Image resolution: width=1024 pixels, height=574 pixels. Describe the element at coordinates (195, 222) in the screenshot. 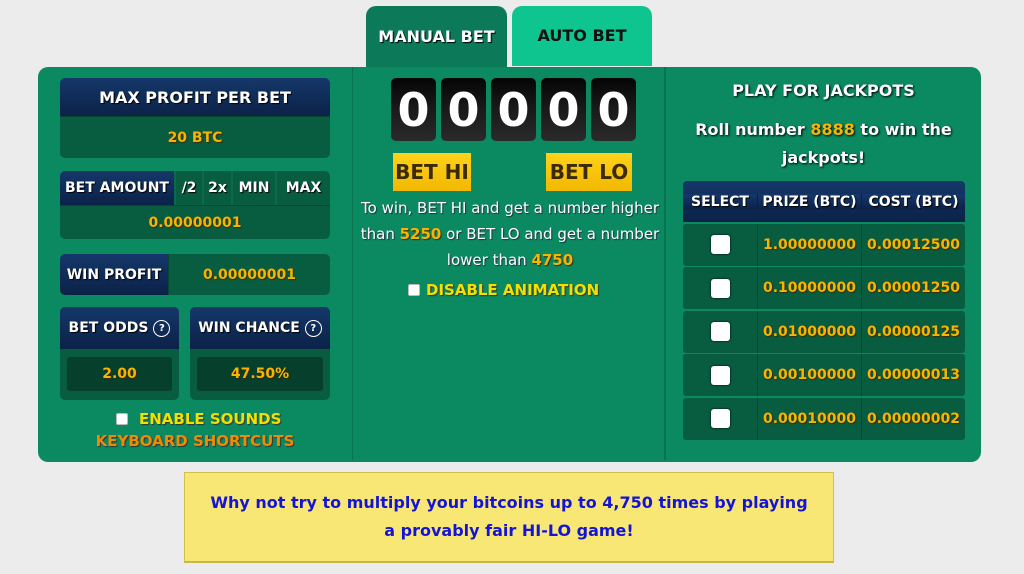

I see `bet-amount-input: 0.00000001` at that location.